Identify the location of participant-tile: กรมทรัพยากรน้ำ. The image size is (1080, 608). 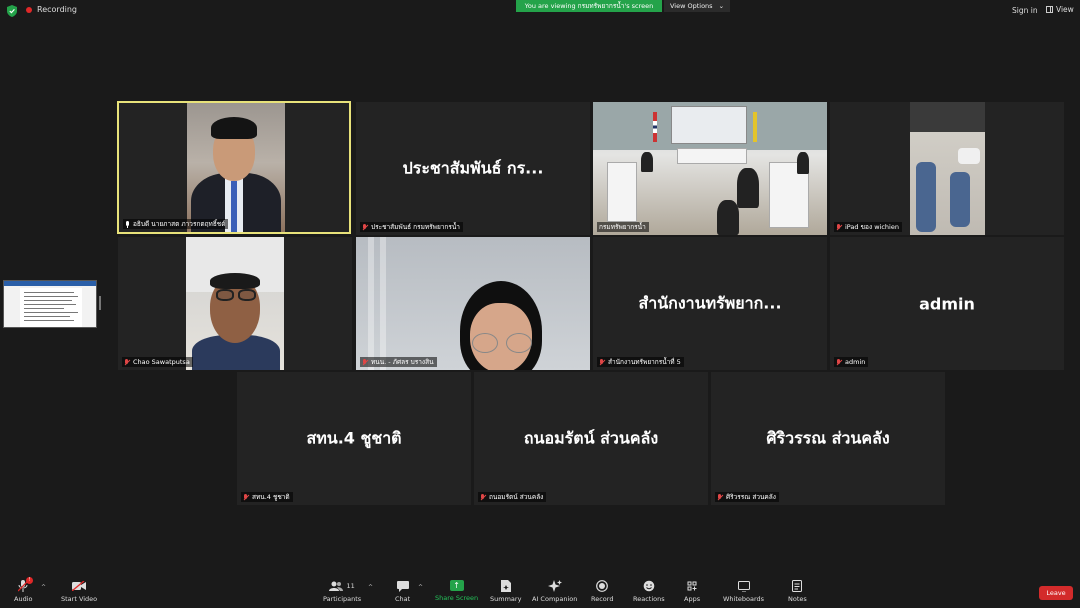
(710, 168).